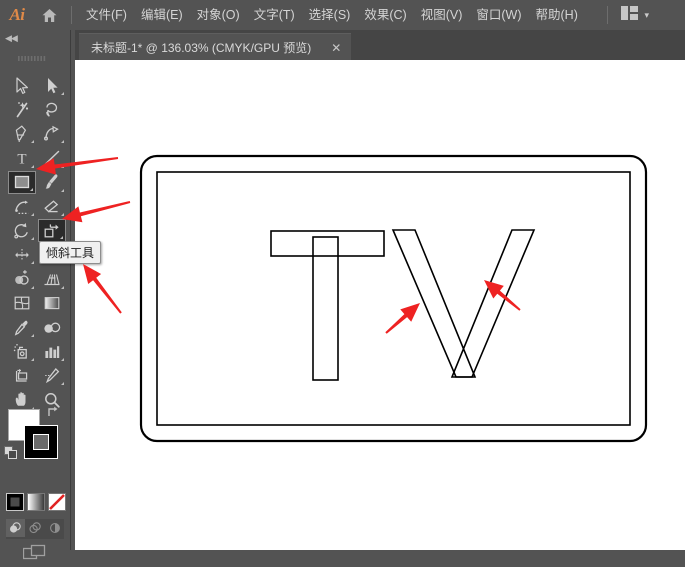 This screenshot has width=685, height=567. I want to click on document-tab-label: 未标题-1* @ 136.03% (CMYK/GPU 预览), so click(201, 48).